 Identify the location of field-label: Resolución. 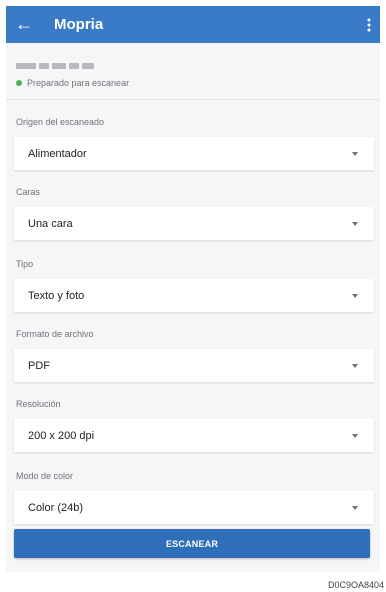
(38, 404).